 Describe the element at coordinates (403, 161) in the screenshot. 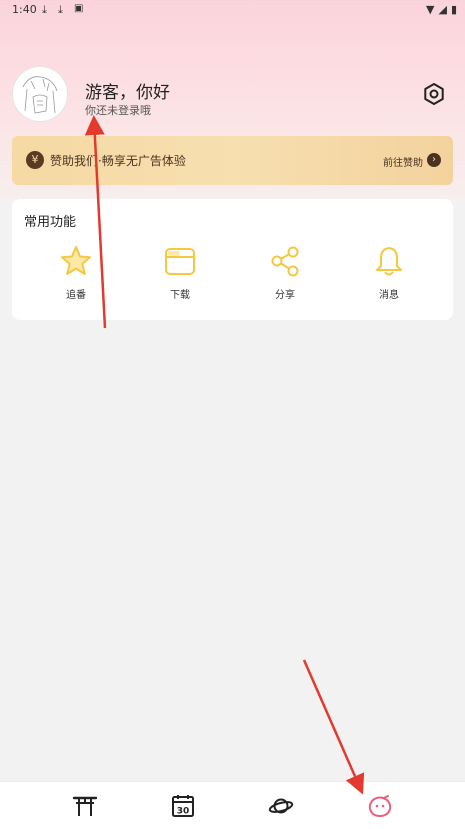

I see `sponsor-link: 前往赞助` at that location.